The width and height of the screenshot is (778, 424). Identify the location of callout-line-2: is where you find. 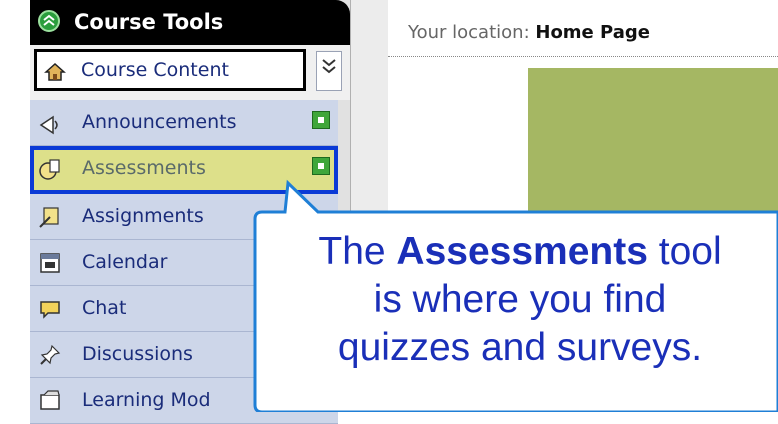
(520, 299).